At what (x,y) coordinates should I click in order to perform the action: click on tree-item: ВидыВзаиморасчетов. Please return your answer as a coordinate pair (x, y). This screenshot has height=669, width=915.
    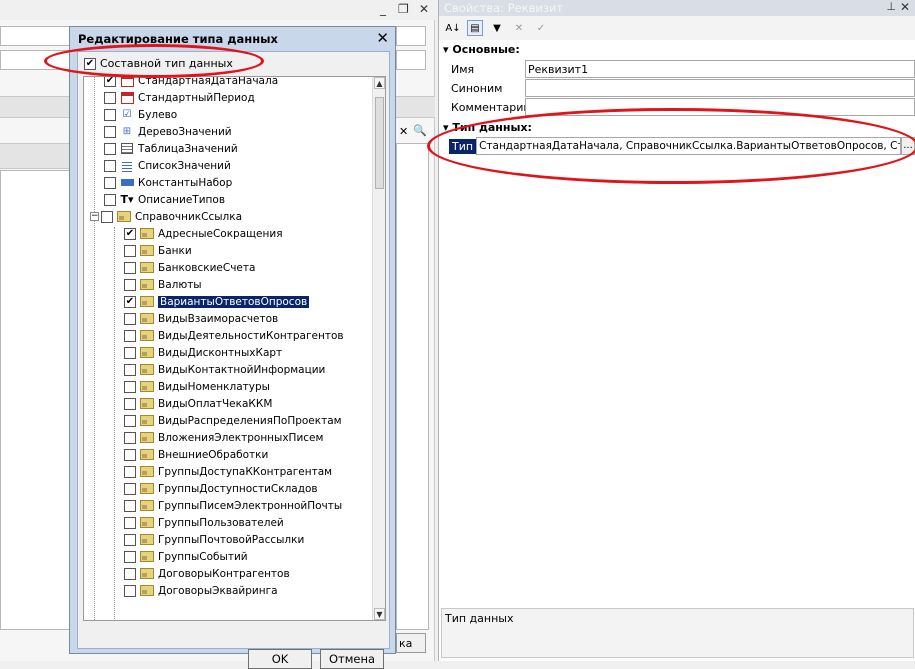
    Looking at the image, I should click on (181, 318).